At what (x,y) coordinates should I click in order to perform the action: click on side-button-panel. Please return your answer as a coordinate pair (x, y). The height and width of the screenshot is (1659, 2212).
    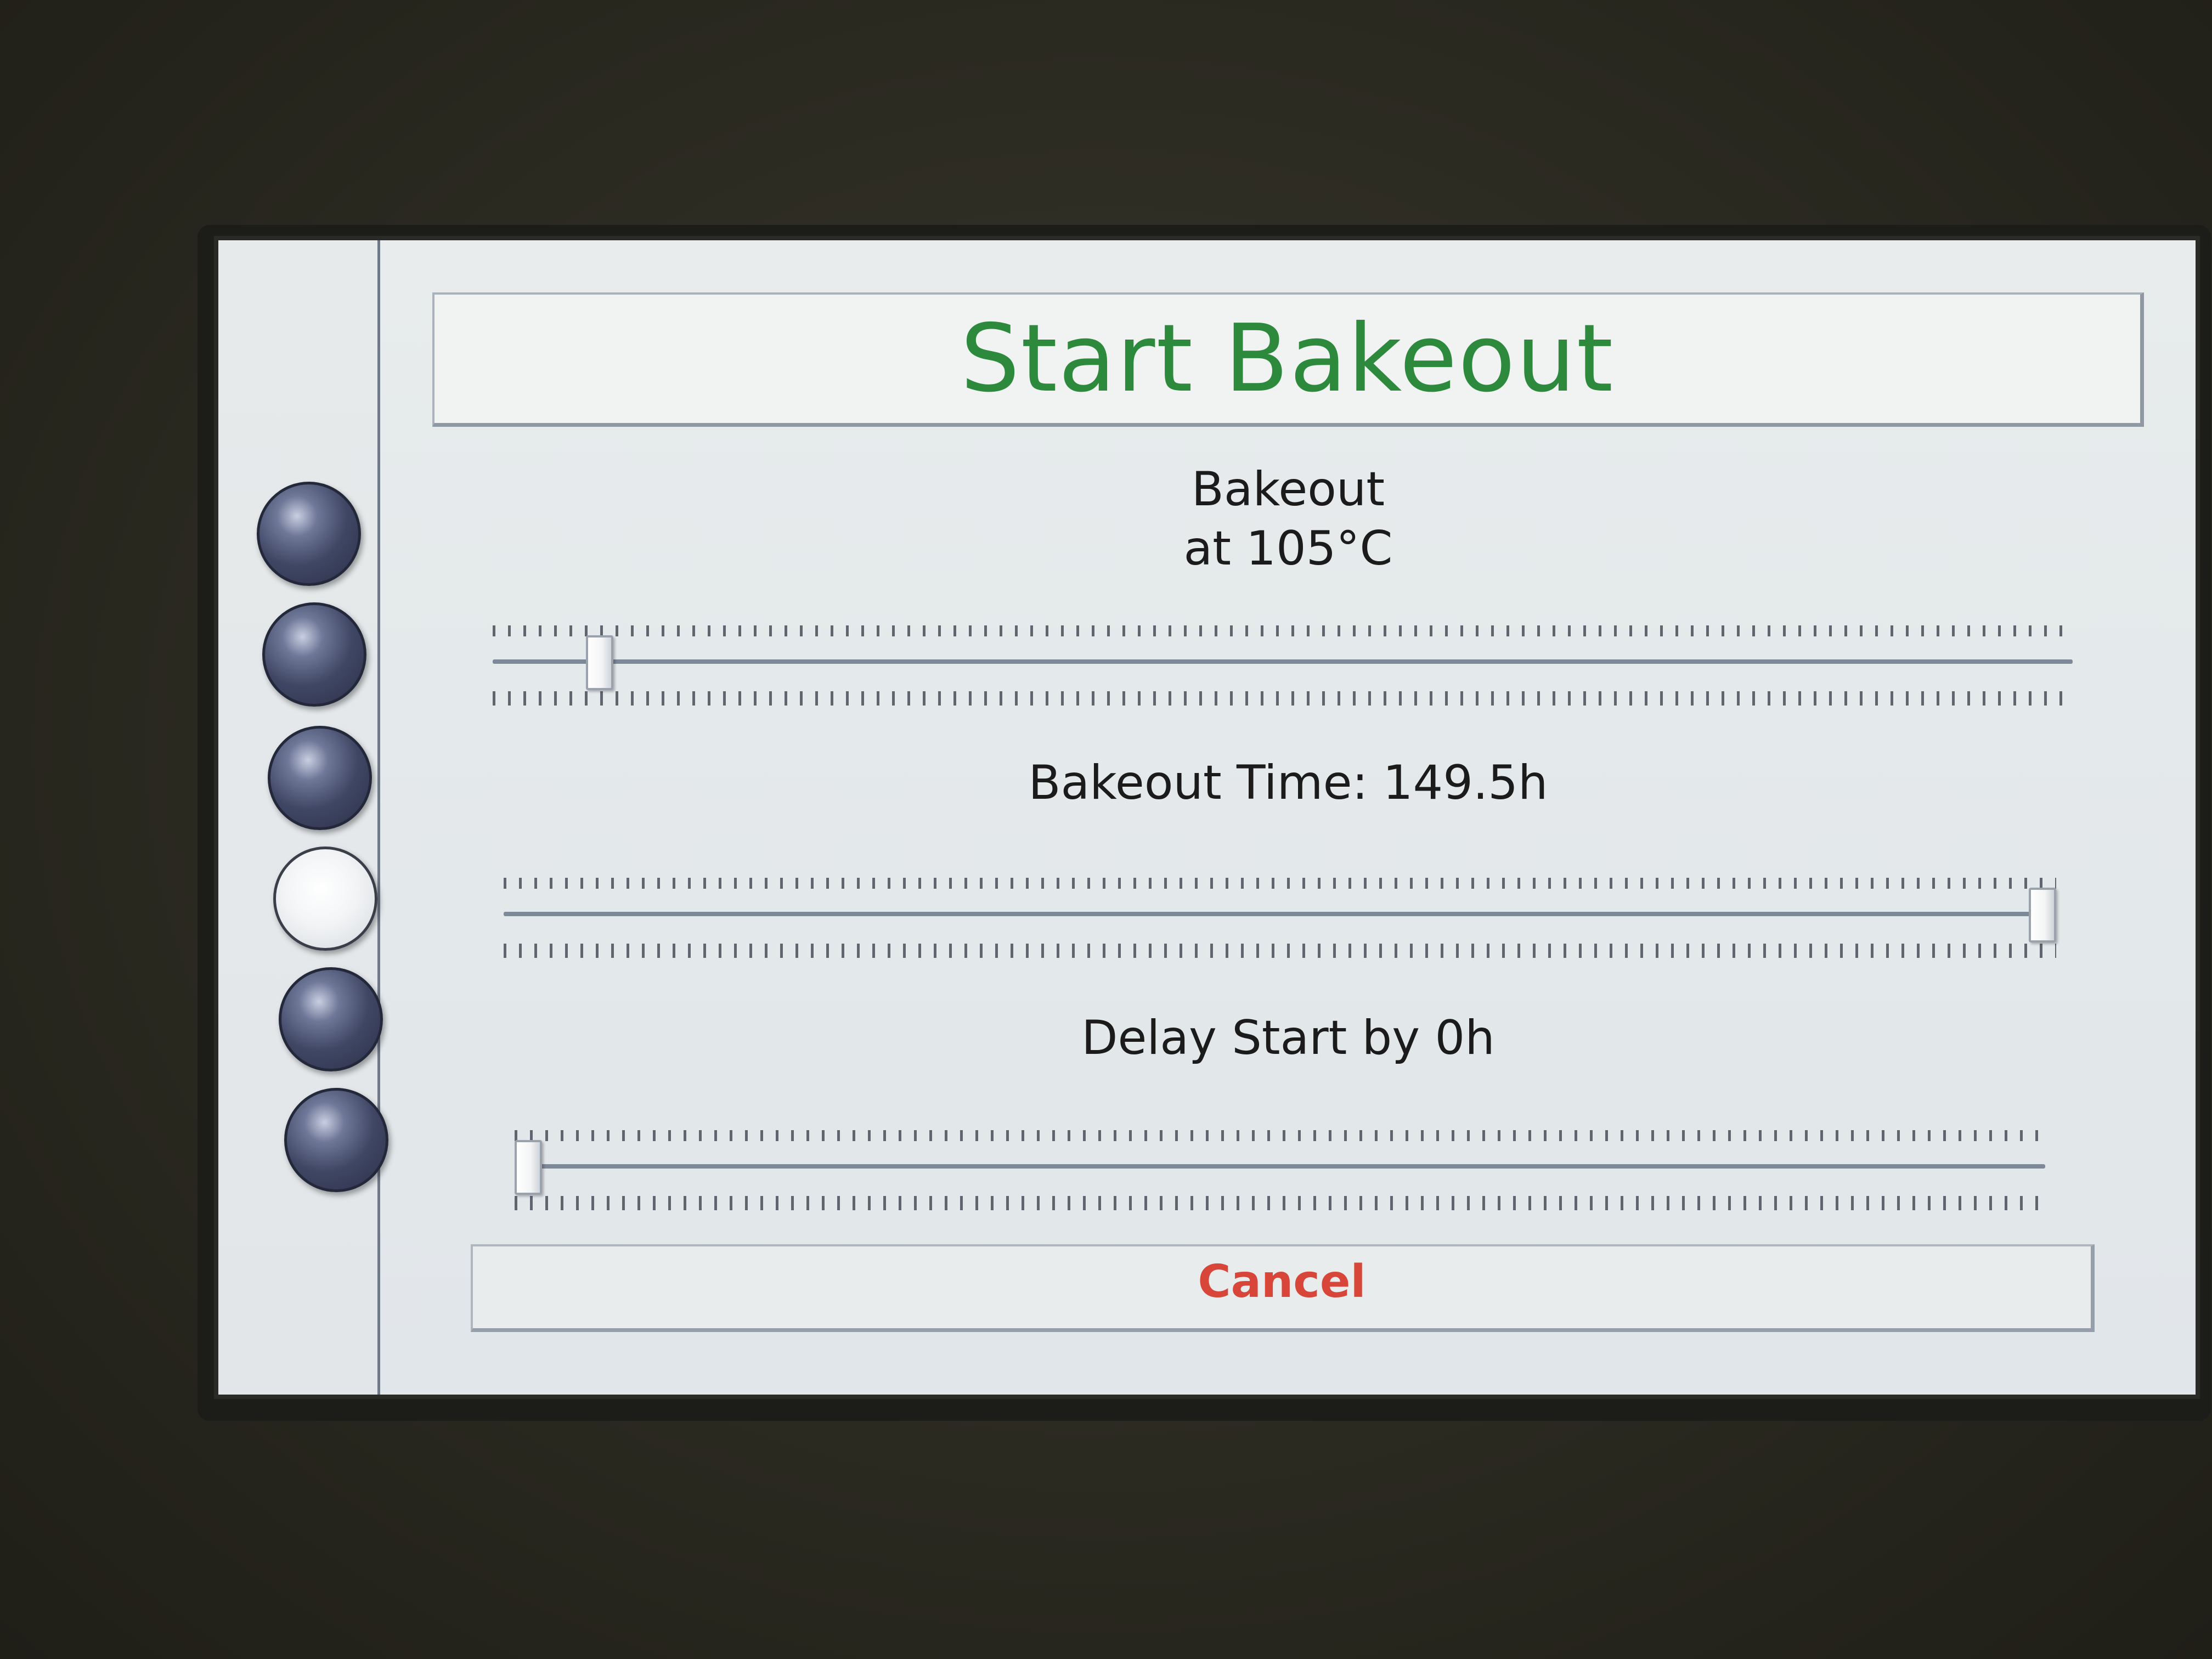
    Looking at the image, I should click on (303, 818).